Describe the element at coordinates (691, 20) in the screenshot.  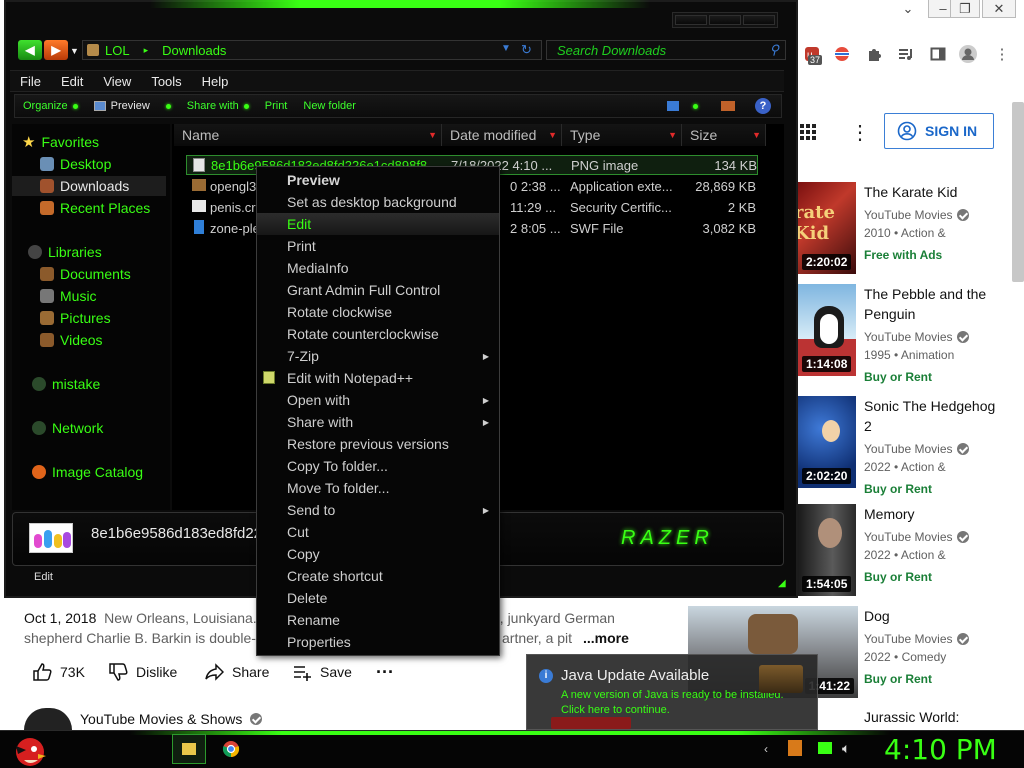
I see `minimize-button` at that location.